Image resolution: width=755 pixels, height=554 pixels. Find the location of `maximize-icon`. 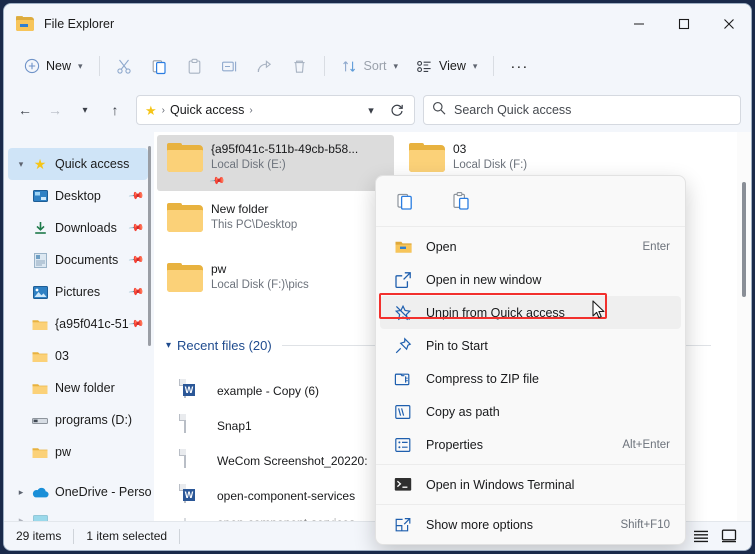

maximize-icon is located at coordinates (683, 24).